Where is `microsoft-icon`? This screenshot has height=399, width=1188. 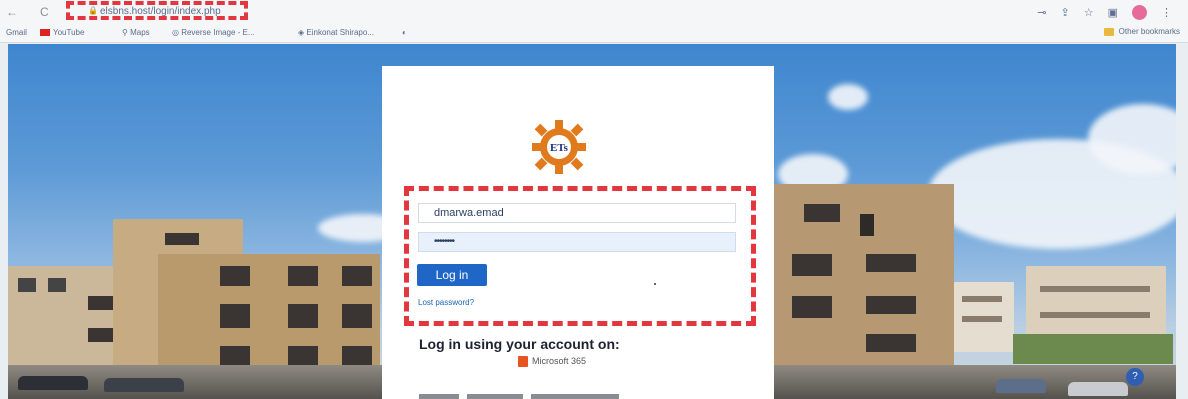
microsoft-icon is located at coordinates (523, 362).